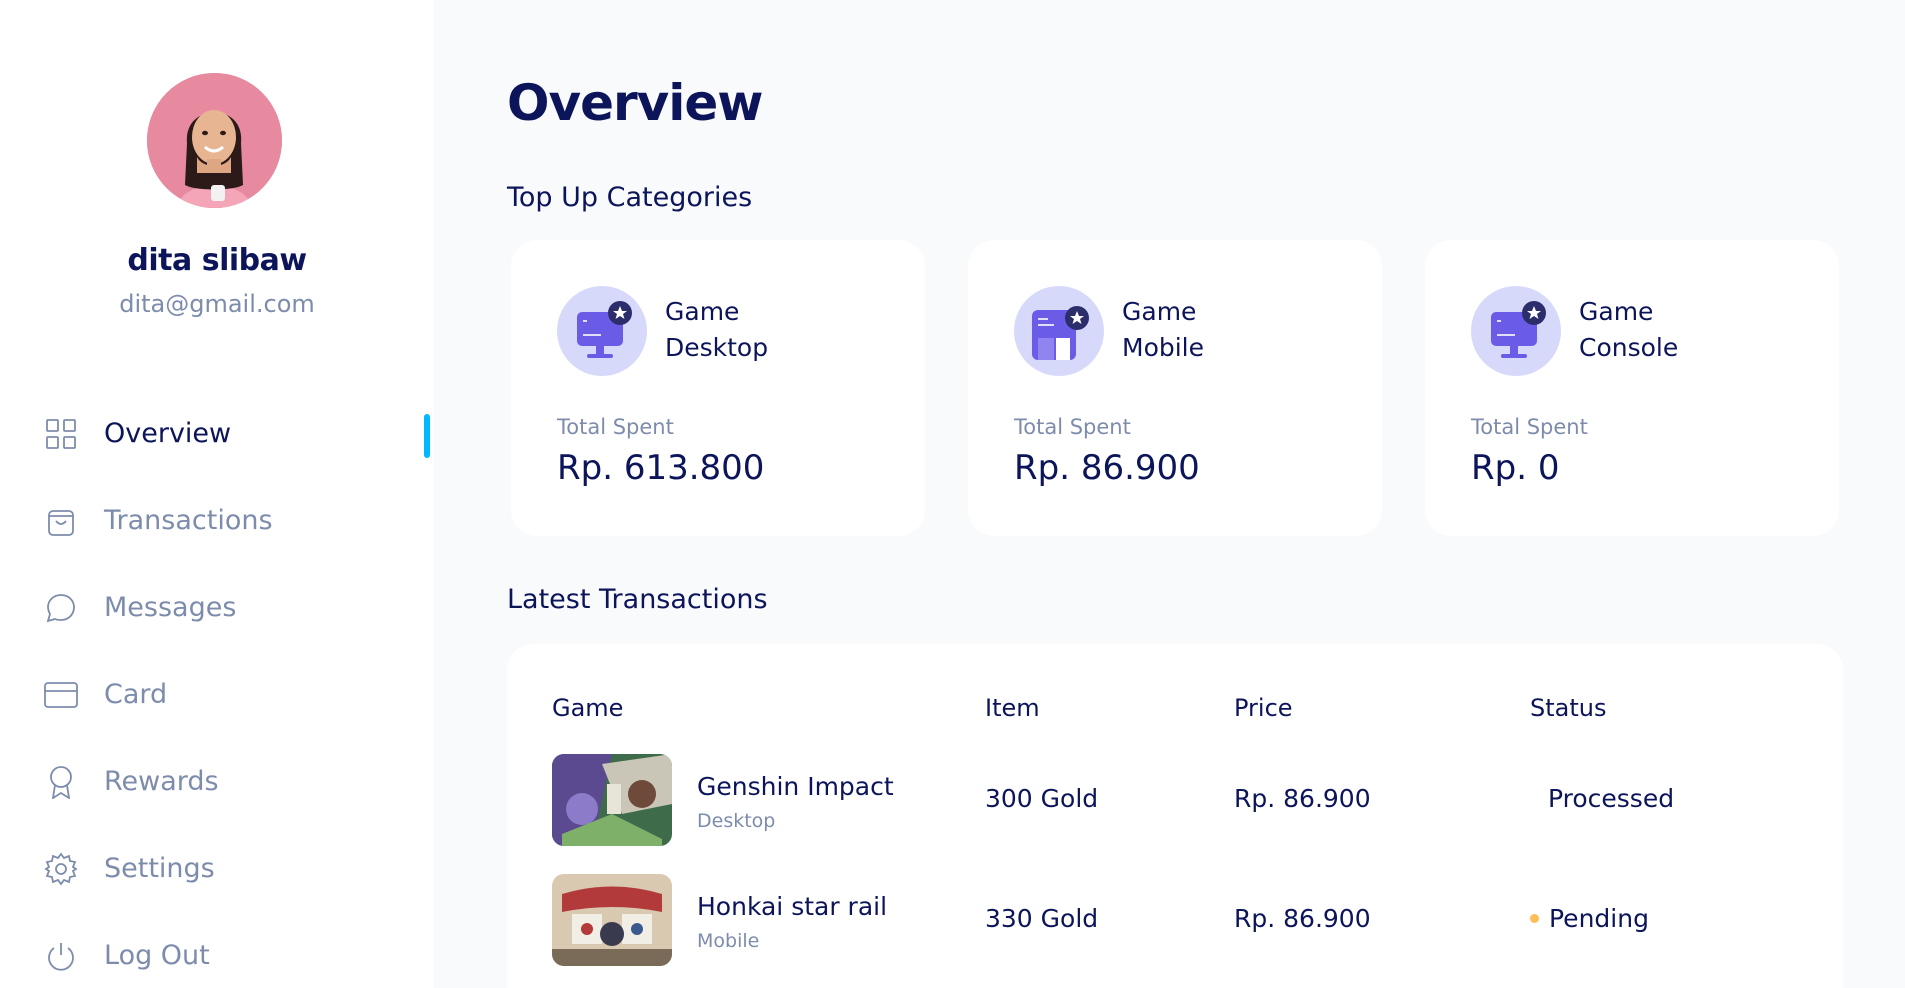 The width and height of the screenshot is (1905, 988). What do you see at coordinates (775, 330) in the screenshot?
I see `category-label: Game Desktop` at bounding box center [775, 330].